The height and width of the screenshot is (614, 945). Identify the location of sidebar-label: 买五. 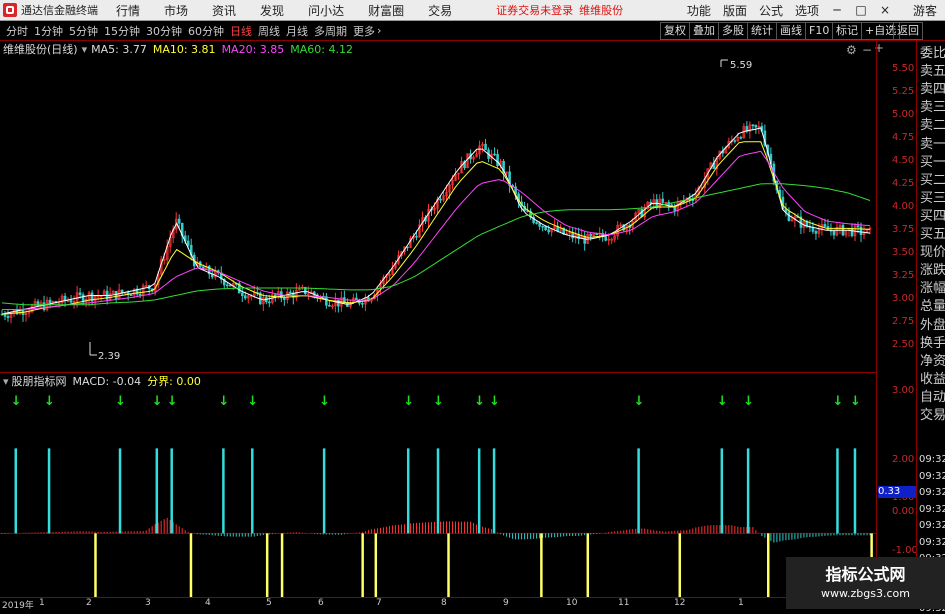
(932, 235).